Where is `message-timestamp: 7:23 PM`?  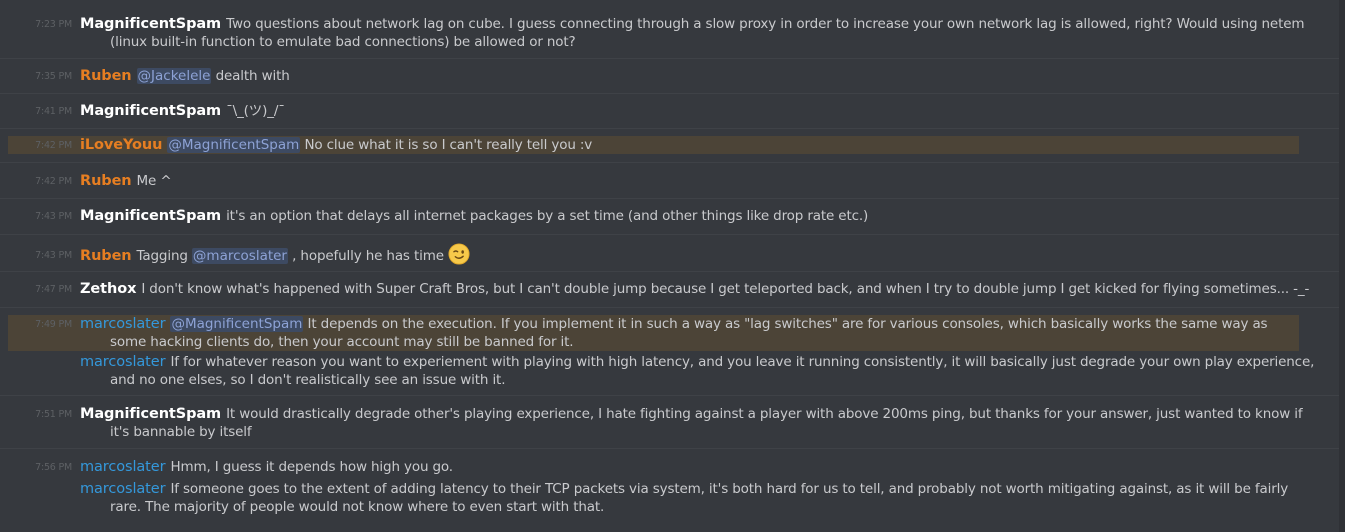 message-timestamp: 7:23 PM is located at coordinates (53, 24).